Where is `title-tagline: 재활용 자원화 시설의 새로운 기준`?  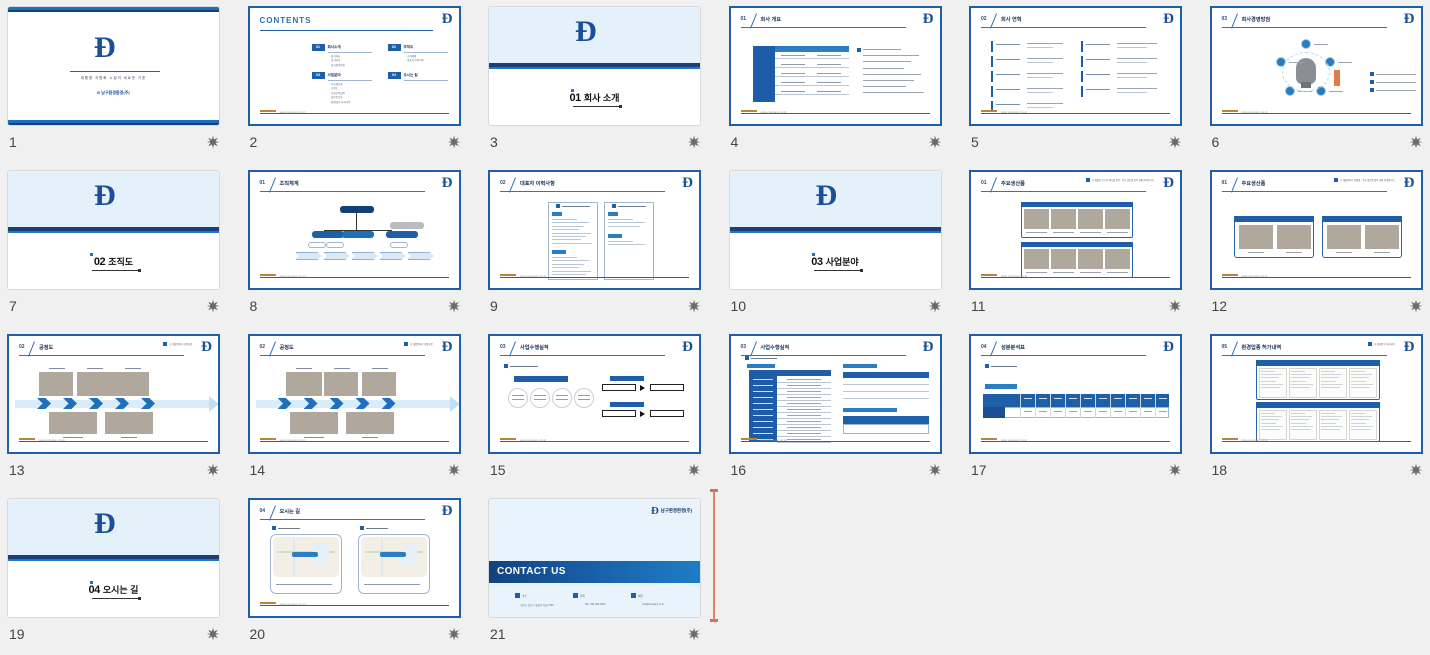 title-tagline: 재활용 자원화 시설의 새로운 기준 is located at coordinates (113, 78).